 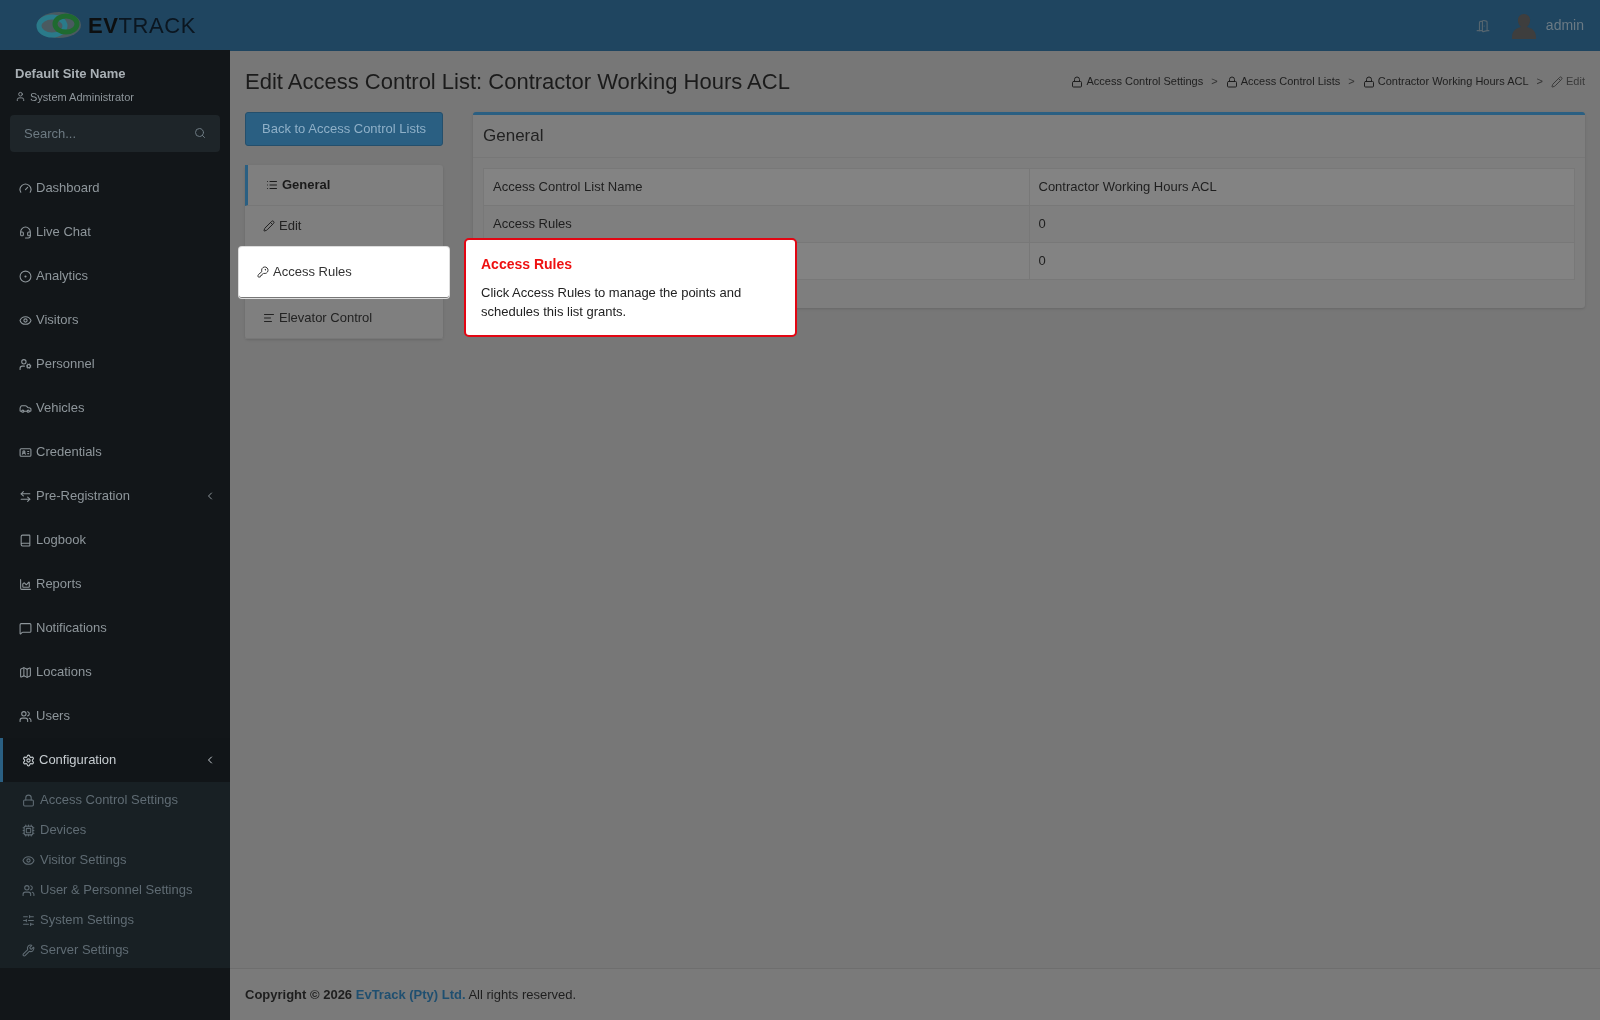 I want to click on copyright-text: Copyright © 2026 EvTrack (Pty) Ltd. All rights reserved., so click(x=411, y=994).